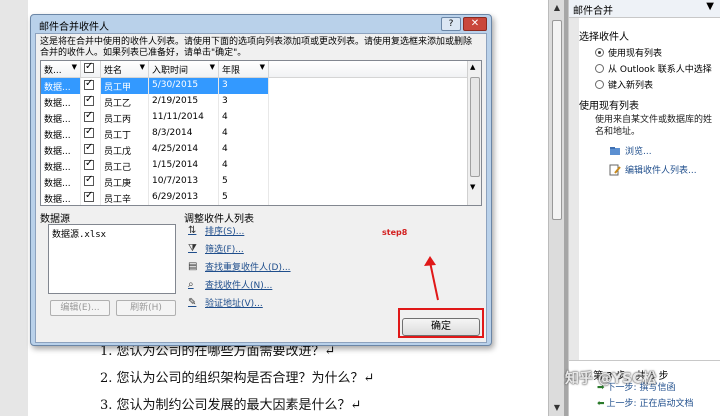  Describe the element at coordinates (644, 9) in the screenshot. I see `task-pane-header: 邮件合并 ▼` at that location.